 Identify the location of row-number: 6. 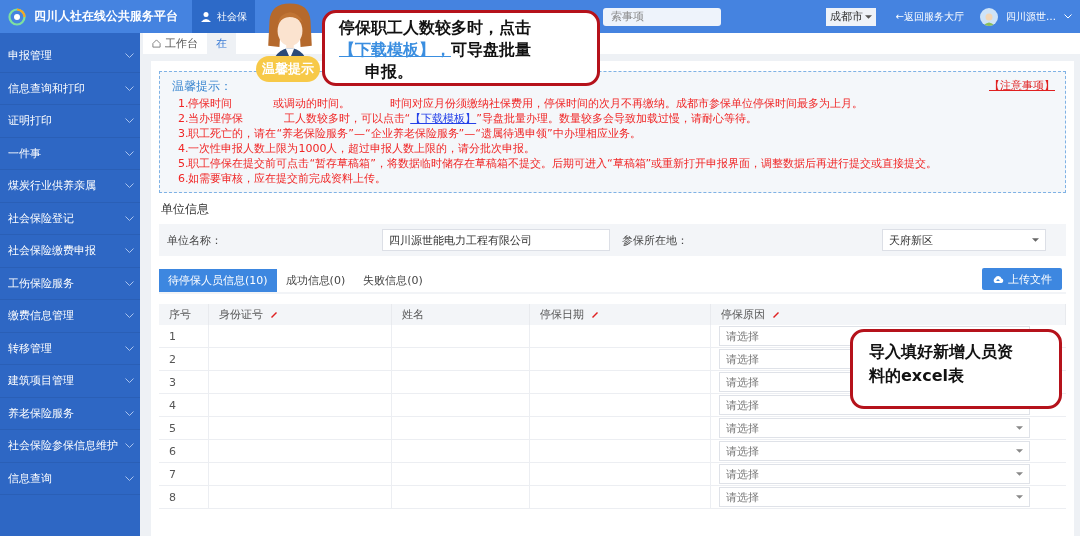
(184, 451).